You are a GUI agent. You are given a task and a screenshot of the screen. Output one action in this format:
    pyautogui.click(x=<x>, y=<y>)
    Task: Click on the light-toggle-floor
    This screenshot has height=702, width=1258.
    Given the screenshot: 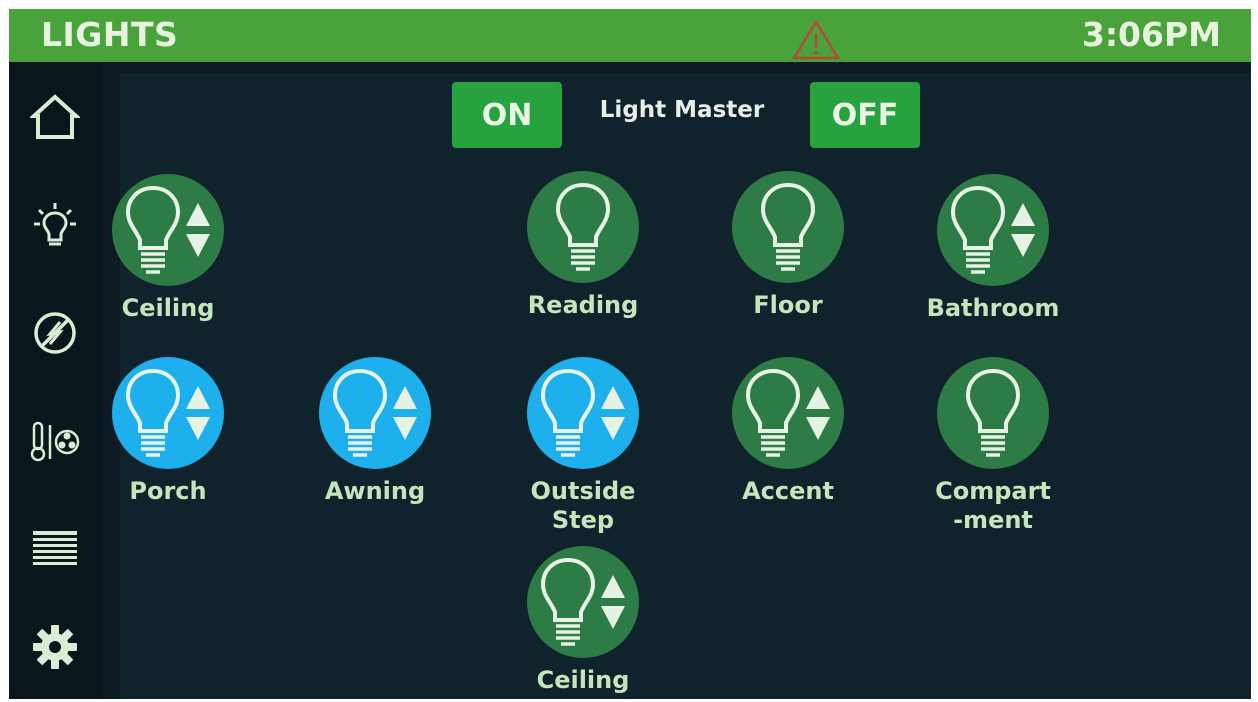 What is the action you would take?
    pyautogui.click(x=788, y=227)
    